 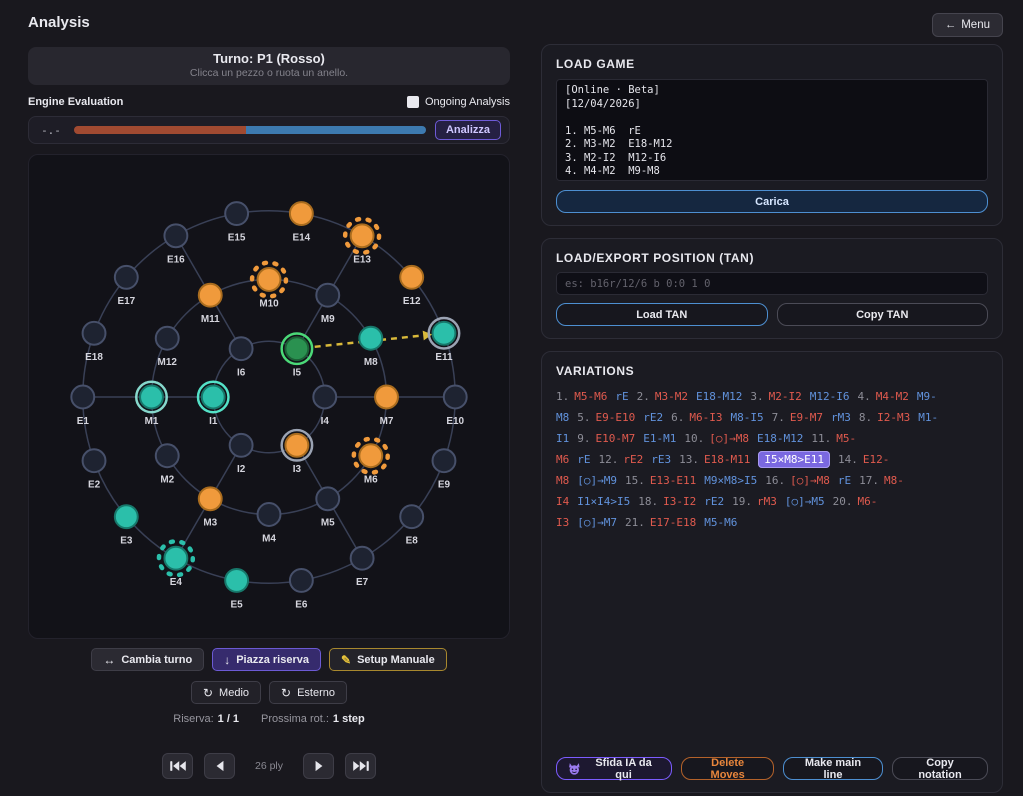 I want to click on node-M11, so click(x=210, y=295).